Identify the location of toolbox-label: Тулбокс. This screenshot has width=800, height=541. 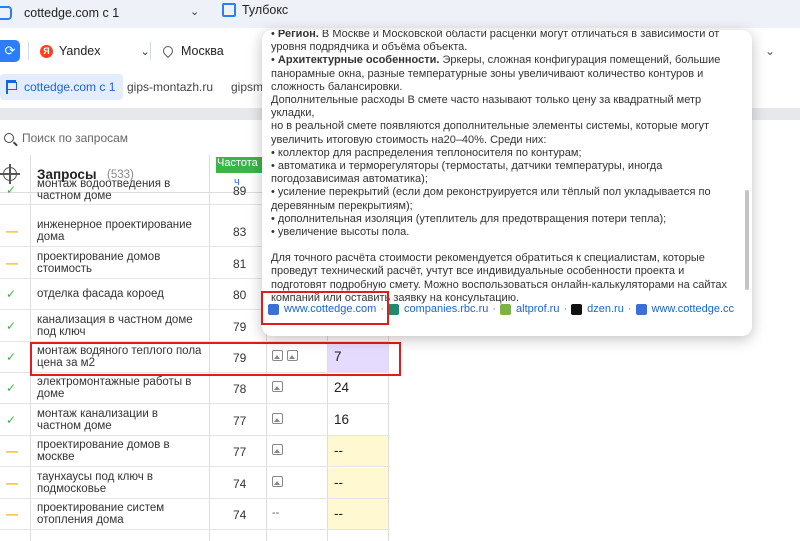
(265, 10).